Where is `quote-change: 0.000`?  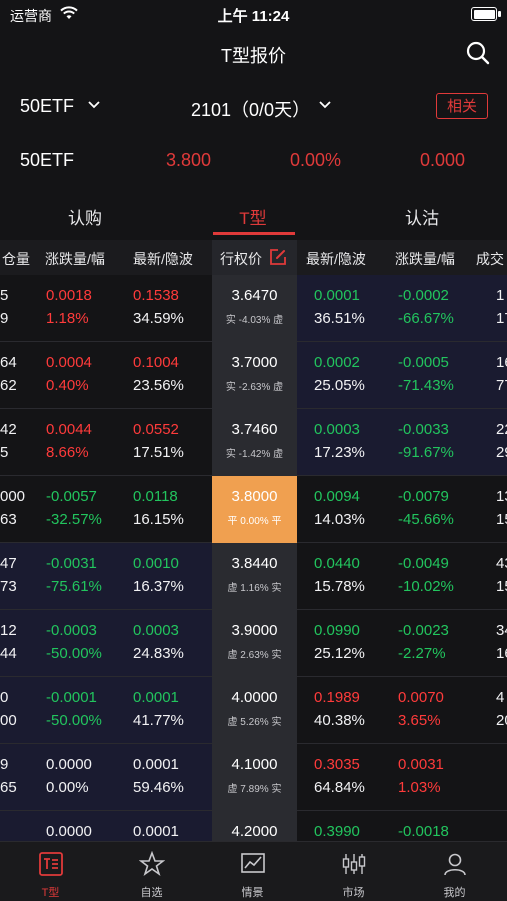
quote-change: 0.000 is located at coordinates (443, 160).